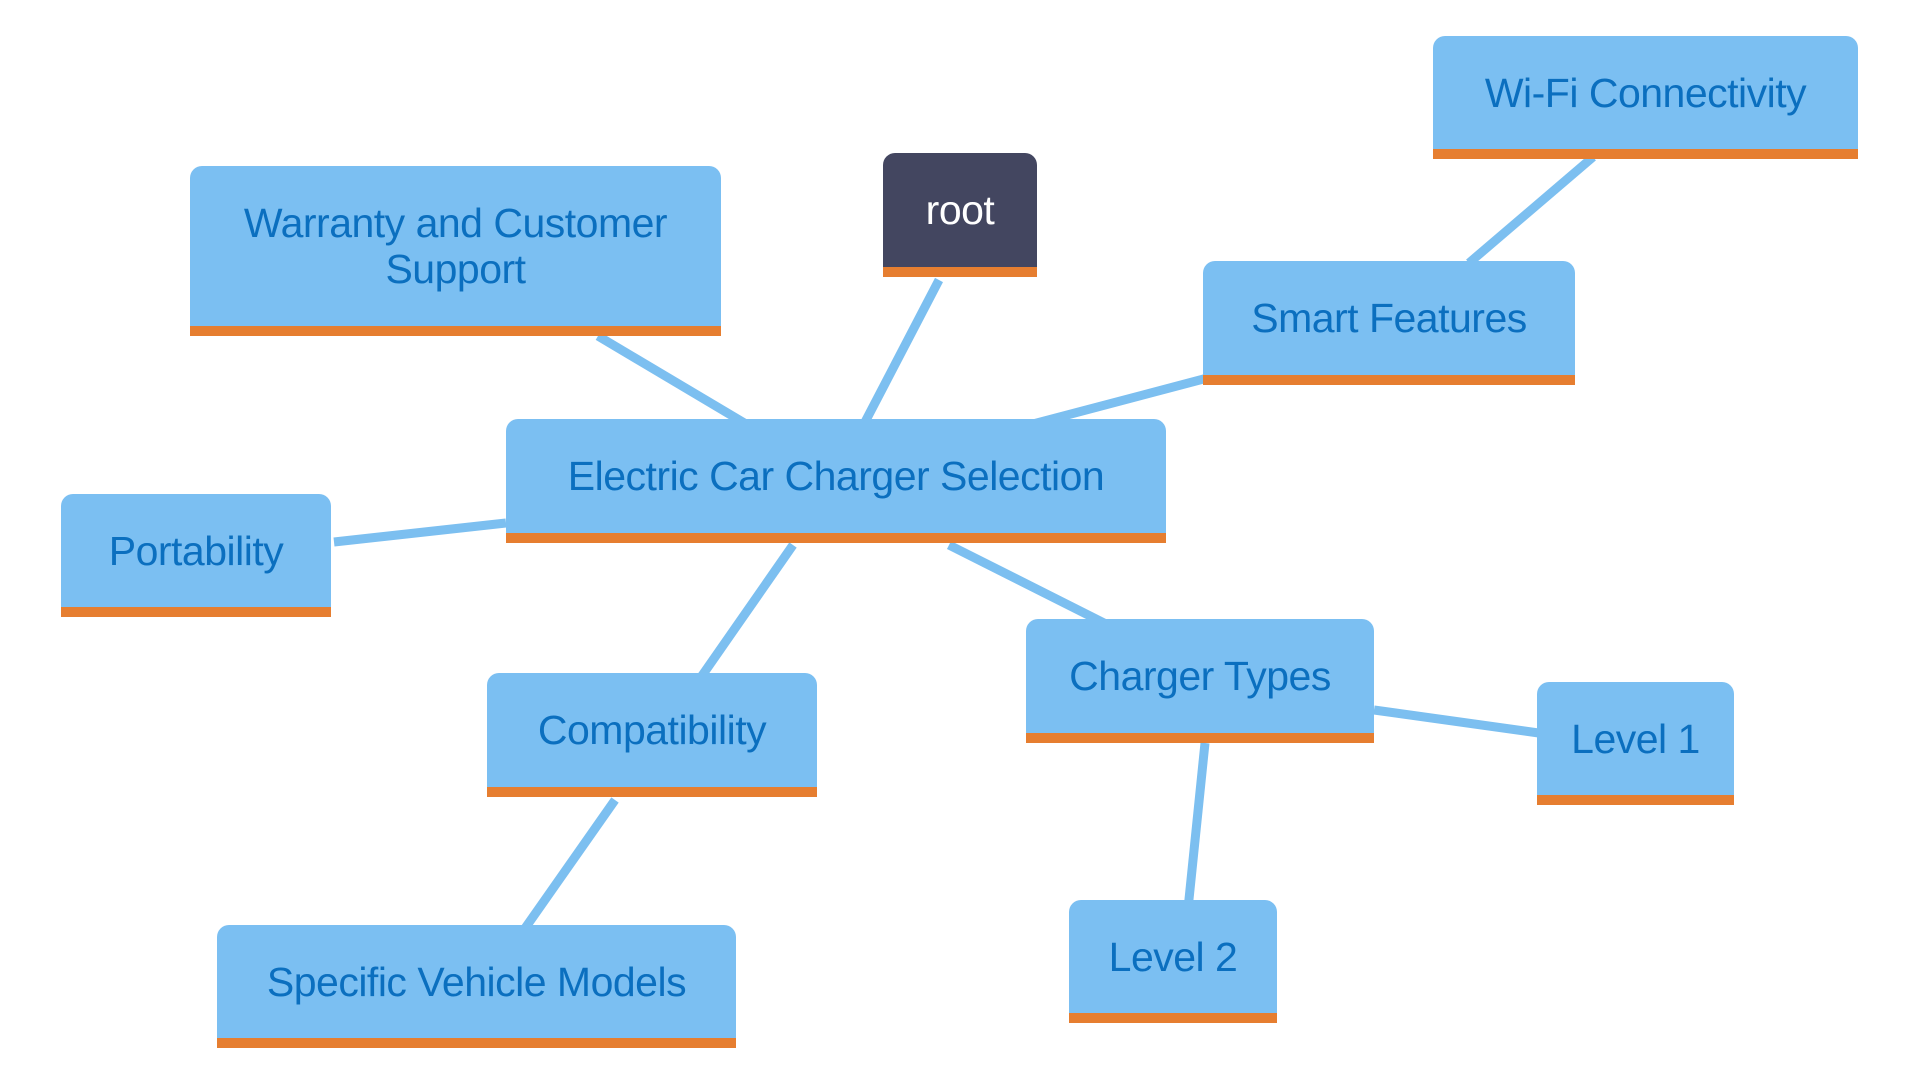  What do you see at coordinates (568, 867) in the screenshot?
I see `edge-compatibility-specific` at bounding box center [568, 867].